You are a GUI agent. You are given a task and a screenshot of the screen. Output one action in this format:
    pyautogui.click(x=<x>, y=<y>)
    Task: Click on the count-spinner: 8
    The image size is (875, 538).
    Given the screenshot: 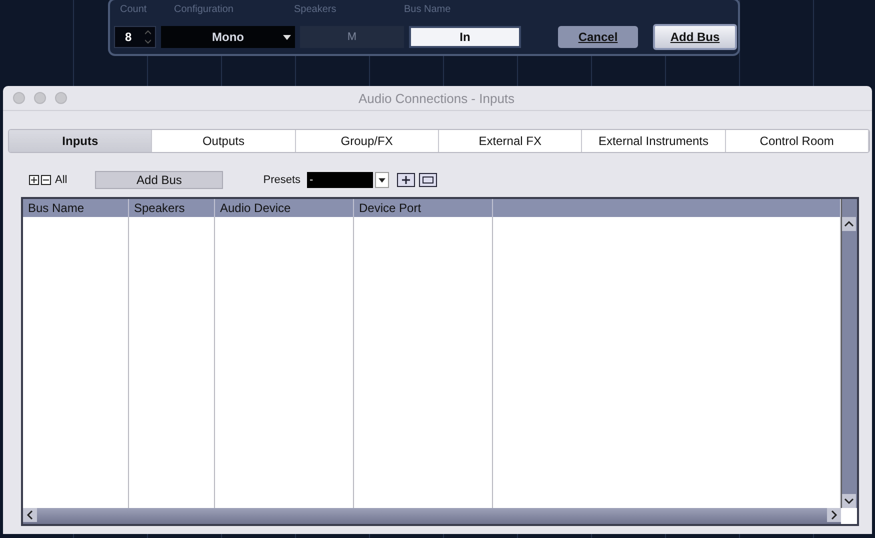 What is the action you would take?
    pyautogui.click(x=135, y=37)
    